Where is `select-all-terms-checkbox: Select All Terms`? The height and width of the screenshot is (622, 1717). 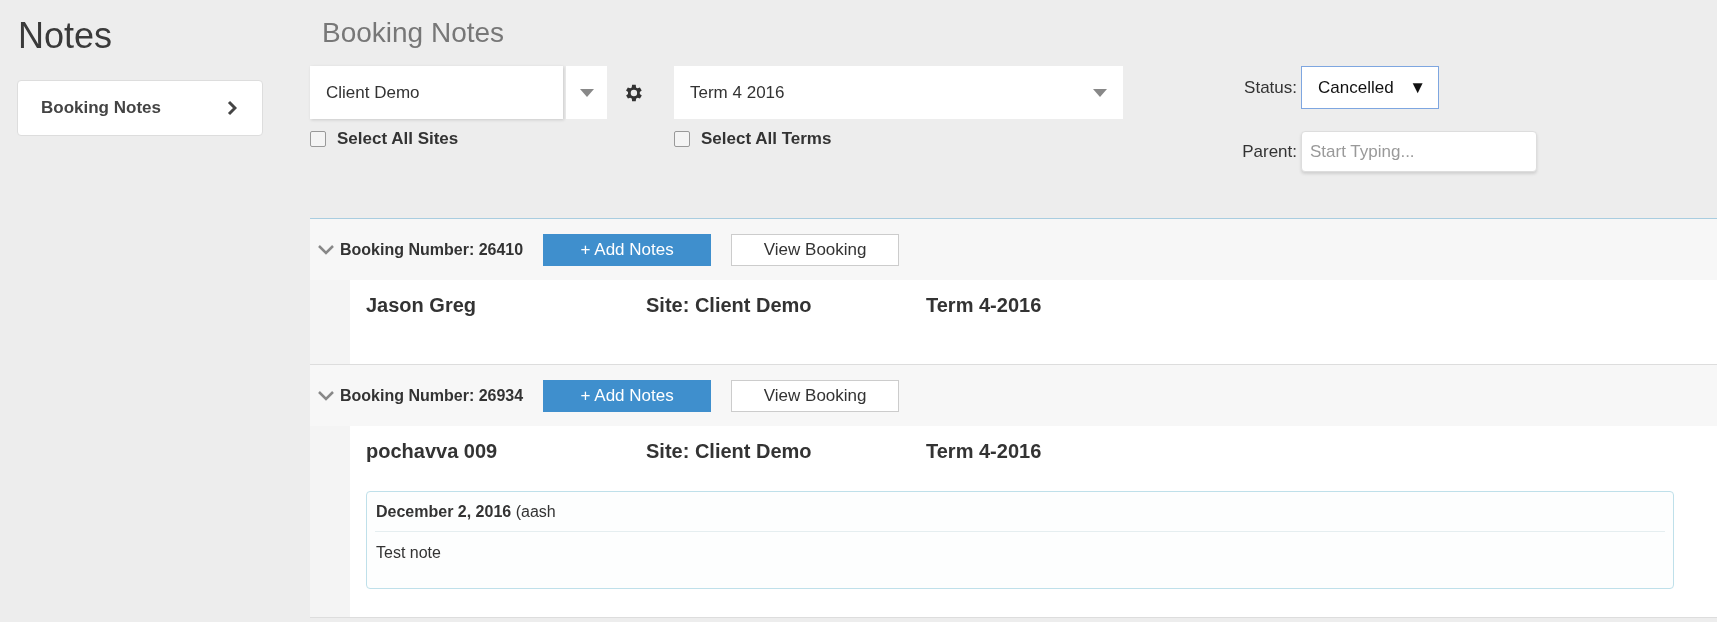
select-all-terms-checkbox: Select All Terms is located at coordinates (898, 139).